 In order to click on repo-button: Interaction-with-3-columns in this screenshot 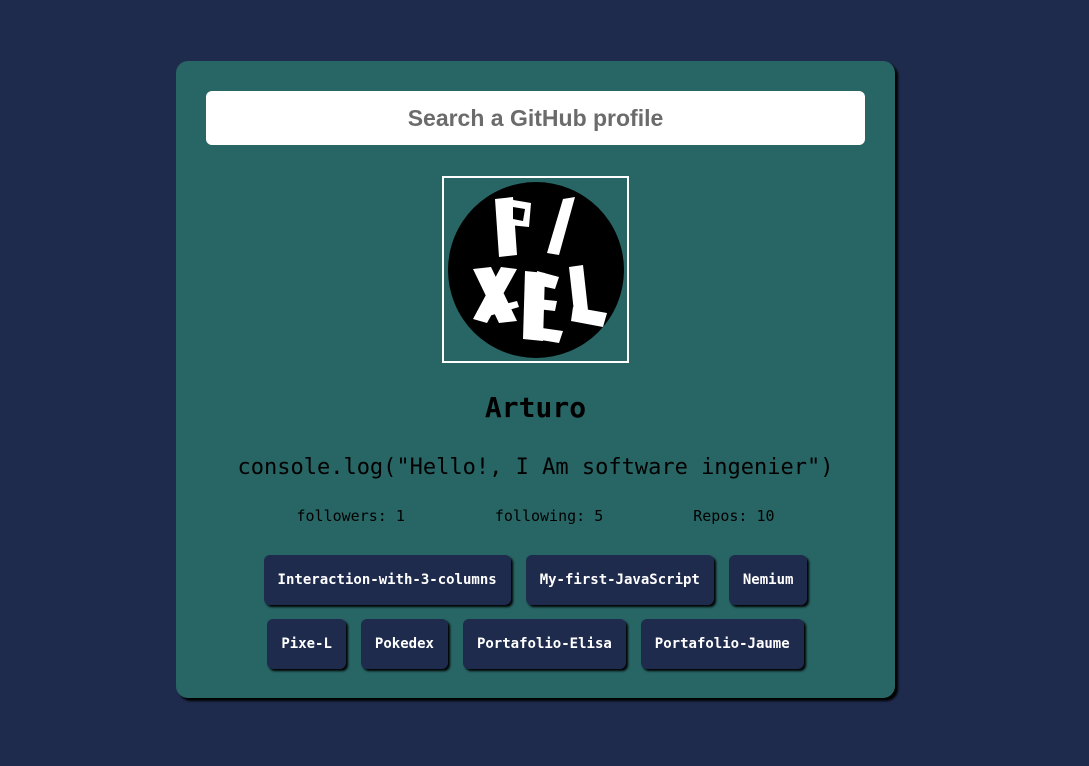, I will do `click(387, 580)`.